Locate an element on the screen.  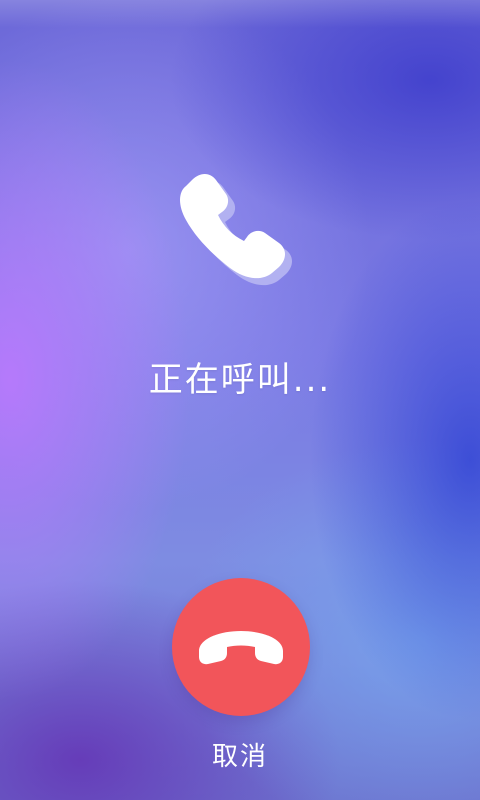
phone-hangup-icon is located at coordinates (241, 648).